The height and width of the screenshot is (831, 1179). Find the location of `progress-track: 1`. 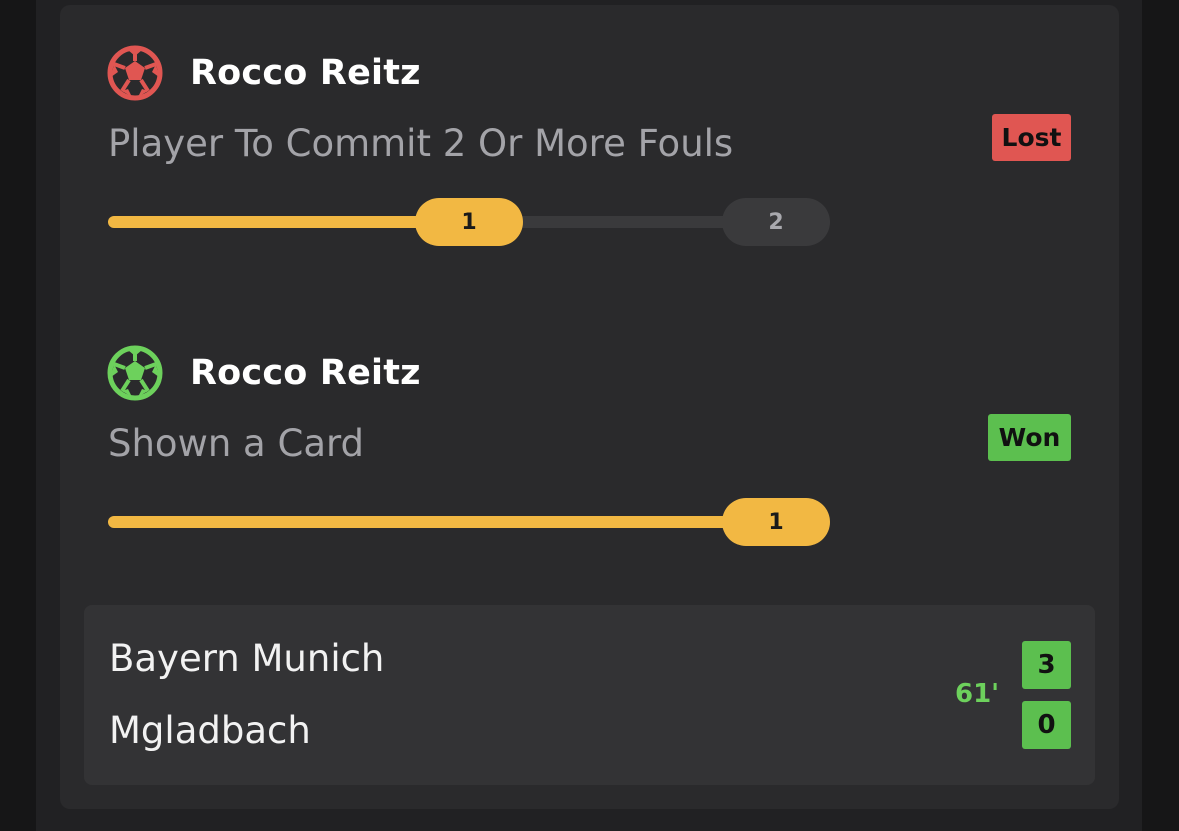

progress-track: 1 is located at coordinates (469, 522).